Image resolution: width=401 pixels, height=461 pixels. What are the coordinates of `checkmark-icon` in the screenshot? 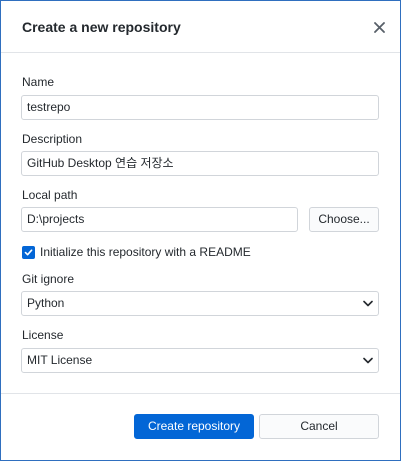 It's located at (28, 251).